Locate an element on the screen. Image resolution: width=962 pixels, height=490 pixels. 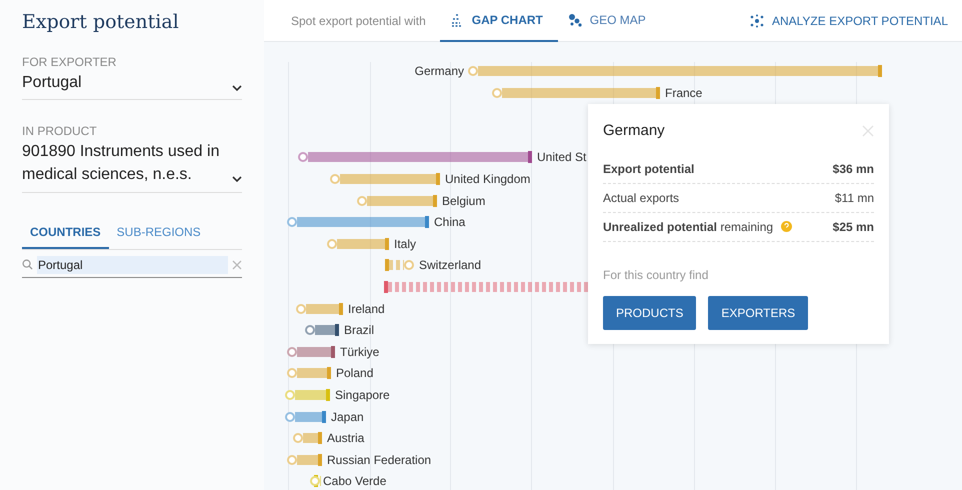
country-label: United St is located at coordinates (561, 157).